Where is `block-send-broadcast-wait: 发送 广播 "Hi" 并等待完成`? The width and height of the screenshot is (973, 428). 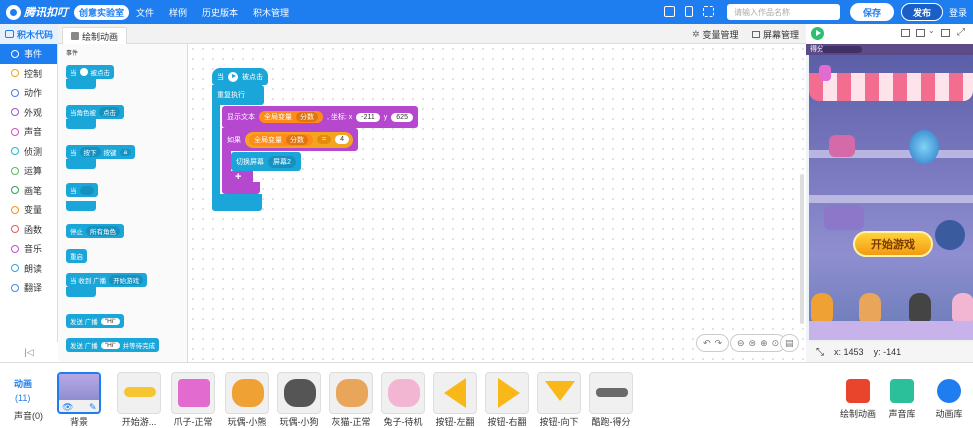 block-send-broadcast-wait: 发送 广播 "Hi" 并等待完成 is located at coordinates (113, 345).